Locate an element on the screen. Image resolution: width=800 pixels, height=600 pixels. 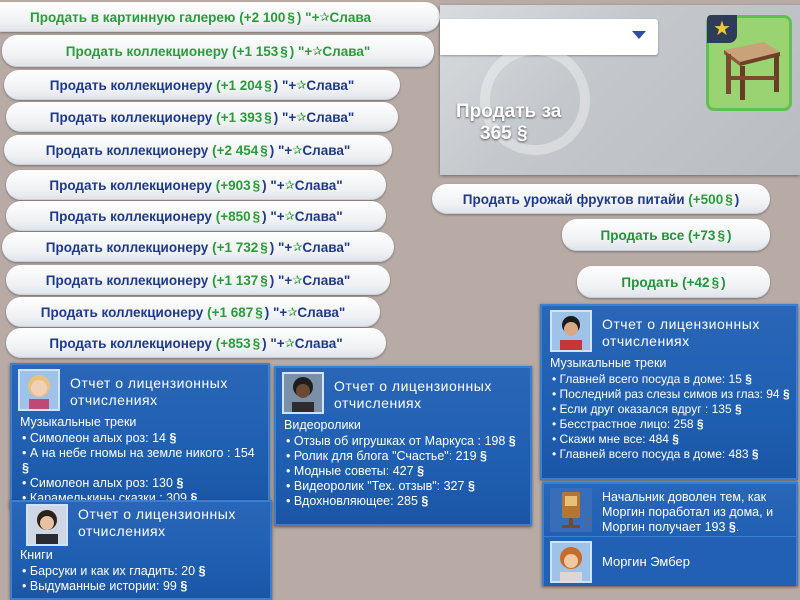
sell-button-amount: (+2 454 is located at coordinates (235, 150).